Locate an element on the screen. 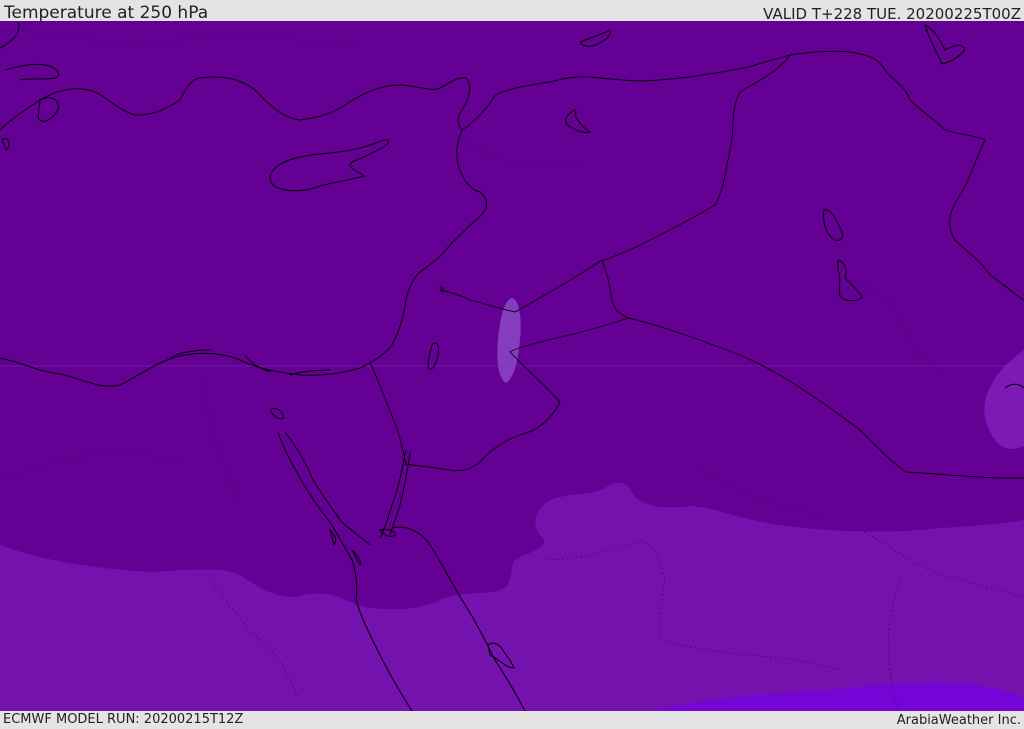 This screenshot has width=1024, height=729. credit-label: ArabiaWeather Inc. is located at coordinates (958, 720).